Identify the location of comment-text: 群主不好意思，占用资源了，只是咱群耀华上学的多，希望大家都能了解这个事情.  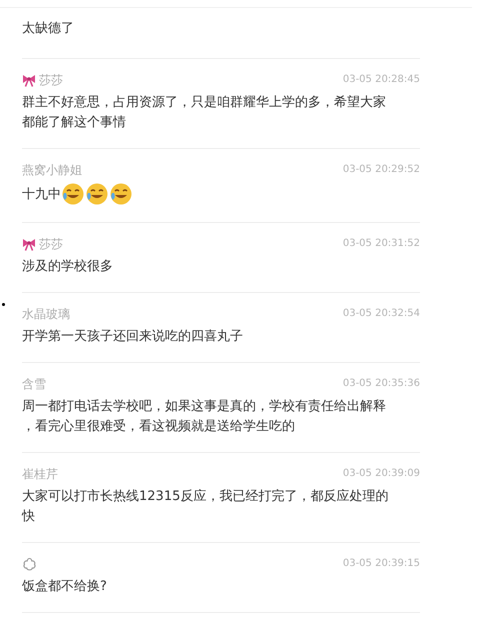
(204, 113).